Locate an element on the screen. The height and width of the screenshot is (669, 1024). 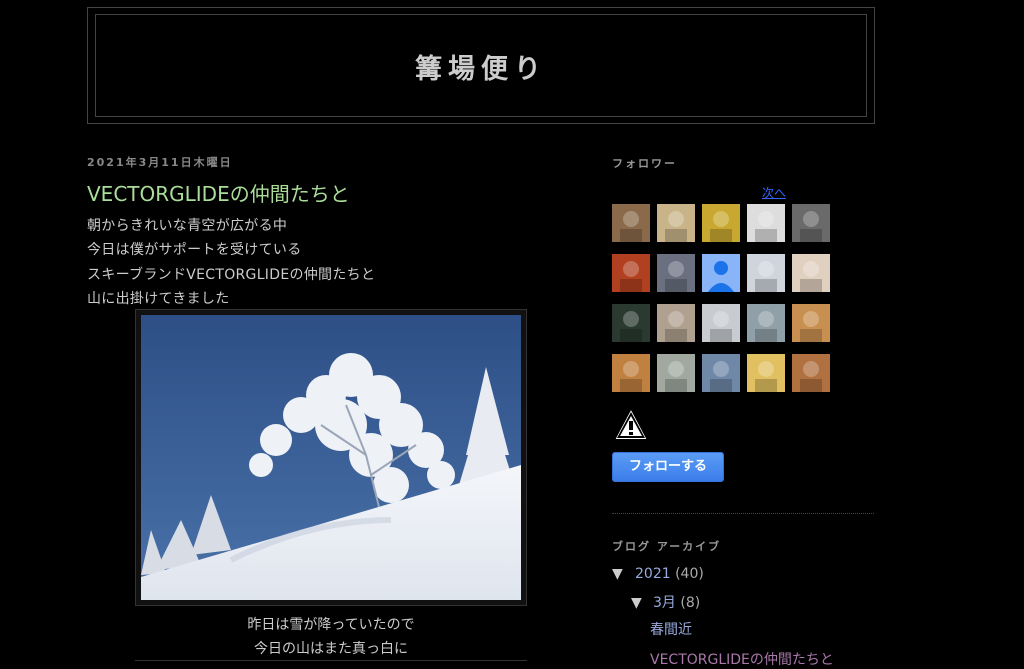
blog-header: 篝場便り is located at coordinates (481, 65).